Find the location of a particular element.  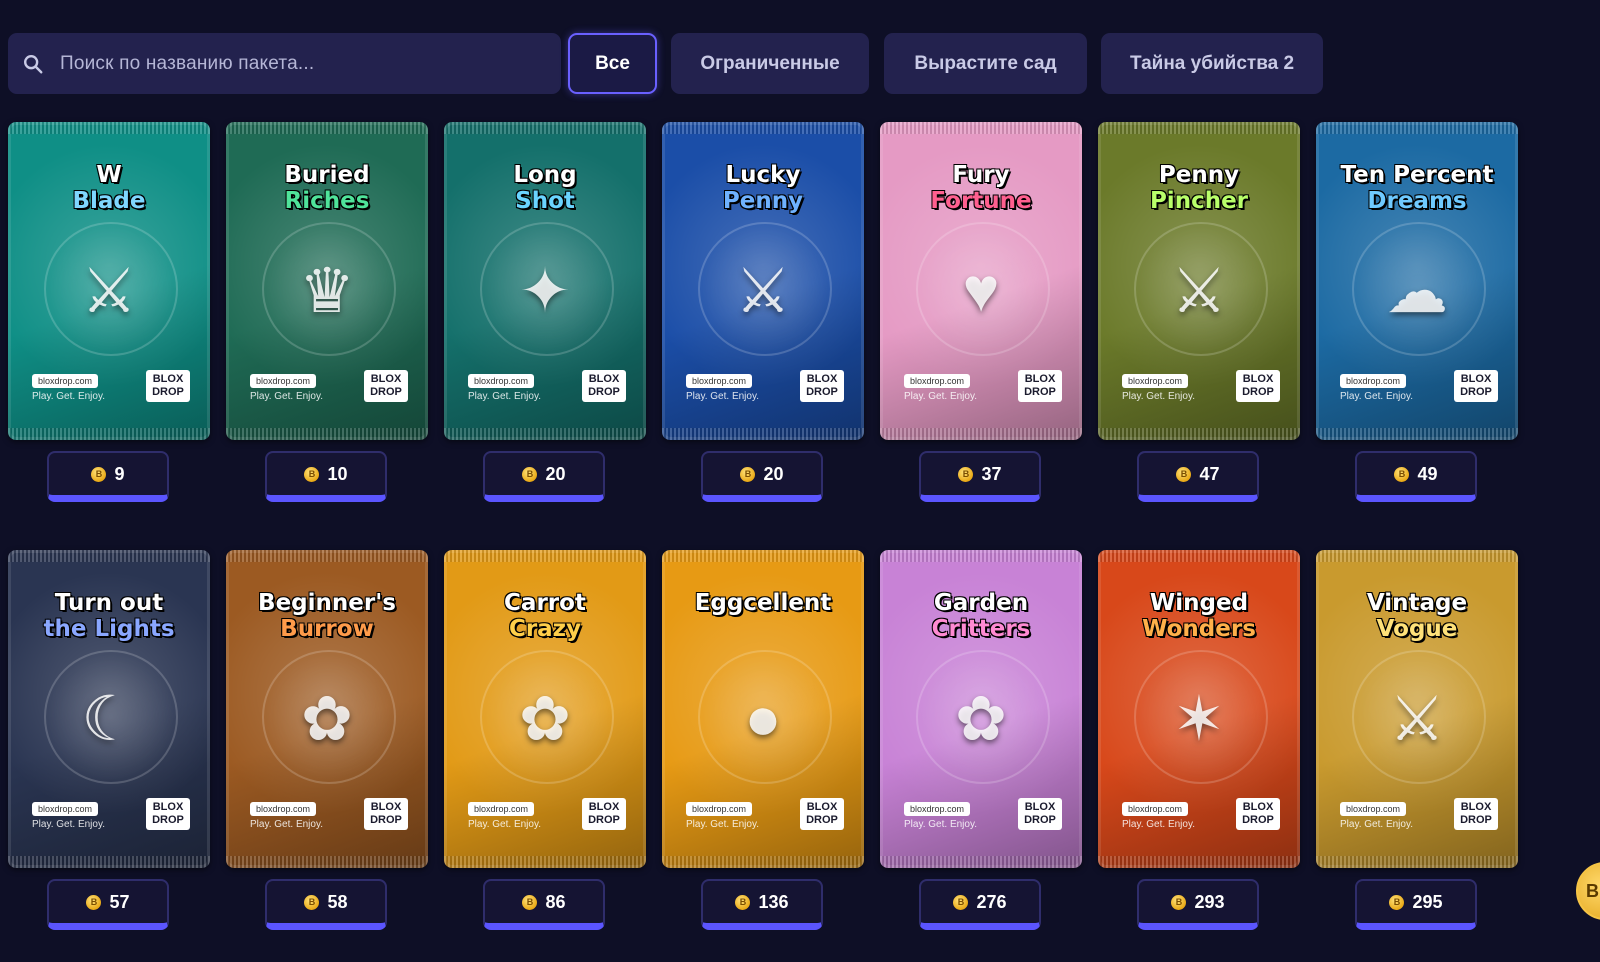

filter-tab-murder-mystery-2: Тайна убийства 2 is located at coordinates (1212, 63).